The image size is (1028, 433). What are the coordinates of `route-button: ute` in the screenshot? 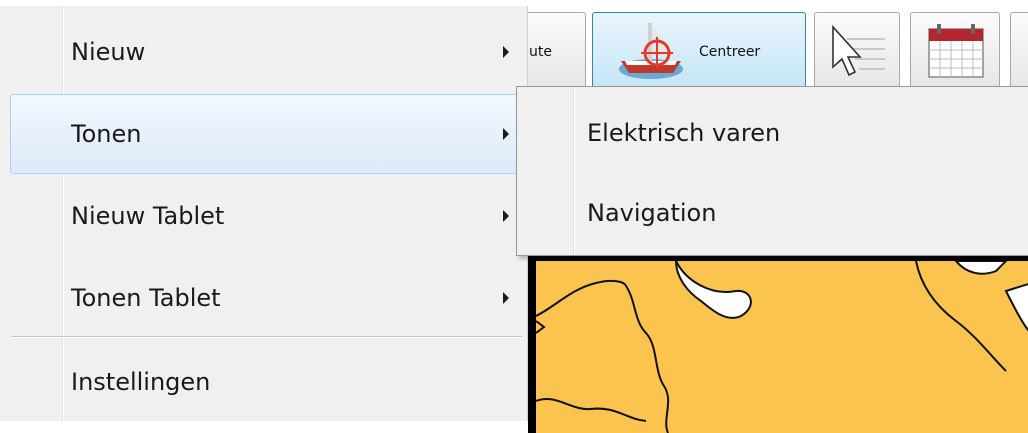 It's located at (554, 51).